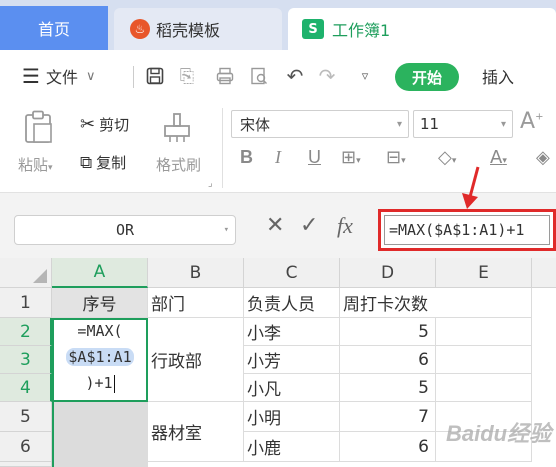 This screenshot has height=467, width=556. I want to click on column-header-c: C, so click(292, 273).